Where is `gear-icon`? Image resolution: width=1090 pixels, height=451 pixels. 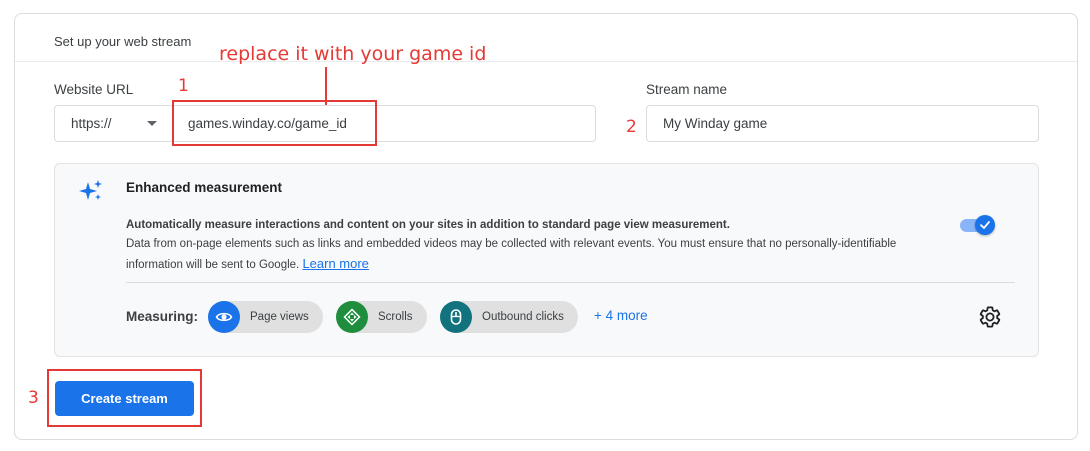
gear-icon is located at coordinates (990, 317).